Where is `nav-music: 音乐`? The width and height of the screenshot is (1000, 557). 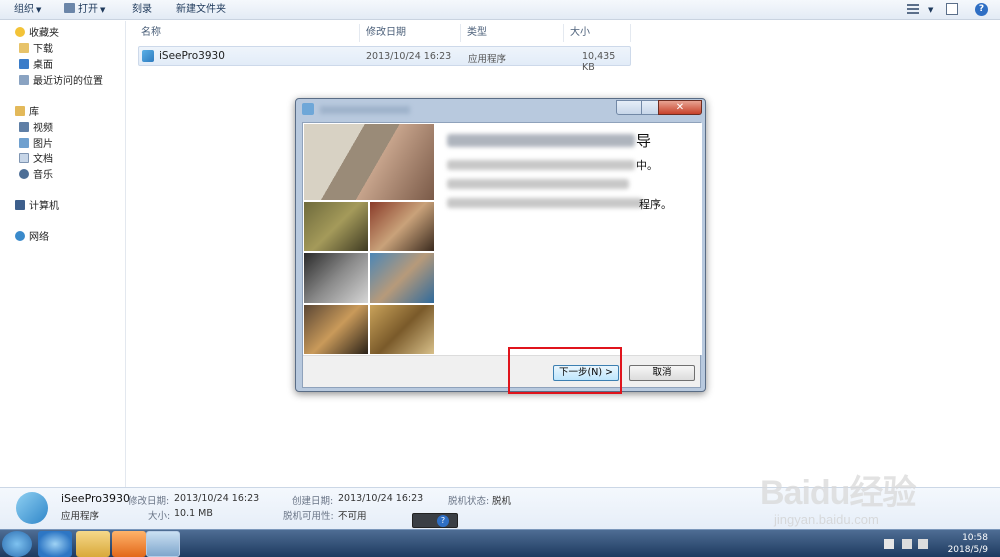 nav-music: 音乐 is located at coordinates (36, 176).